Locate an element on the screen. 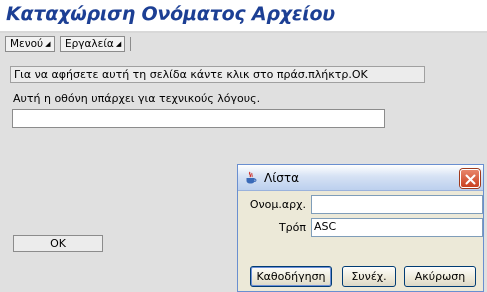 Image resolution: width=487 pixels, height=292 pixels. menu-bar: Μενού ◢ Εργαλεία ◢ is located at coordinates (243, 44).